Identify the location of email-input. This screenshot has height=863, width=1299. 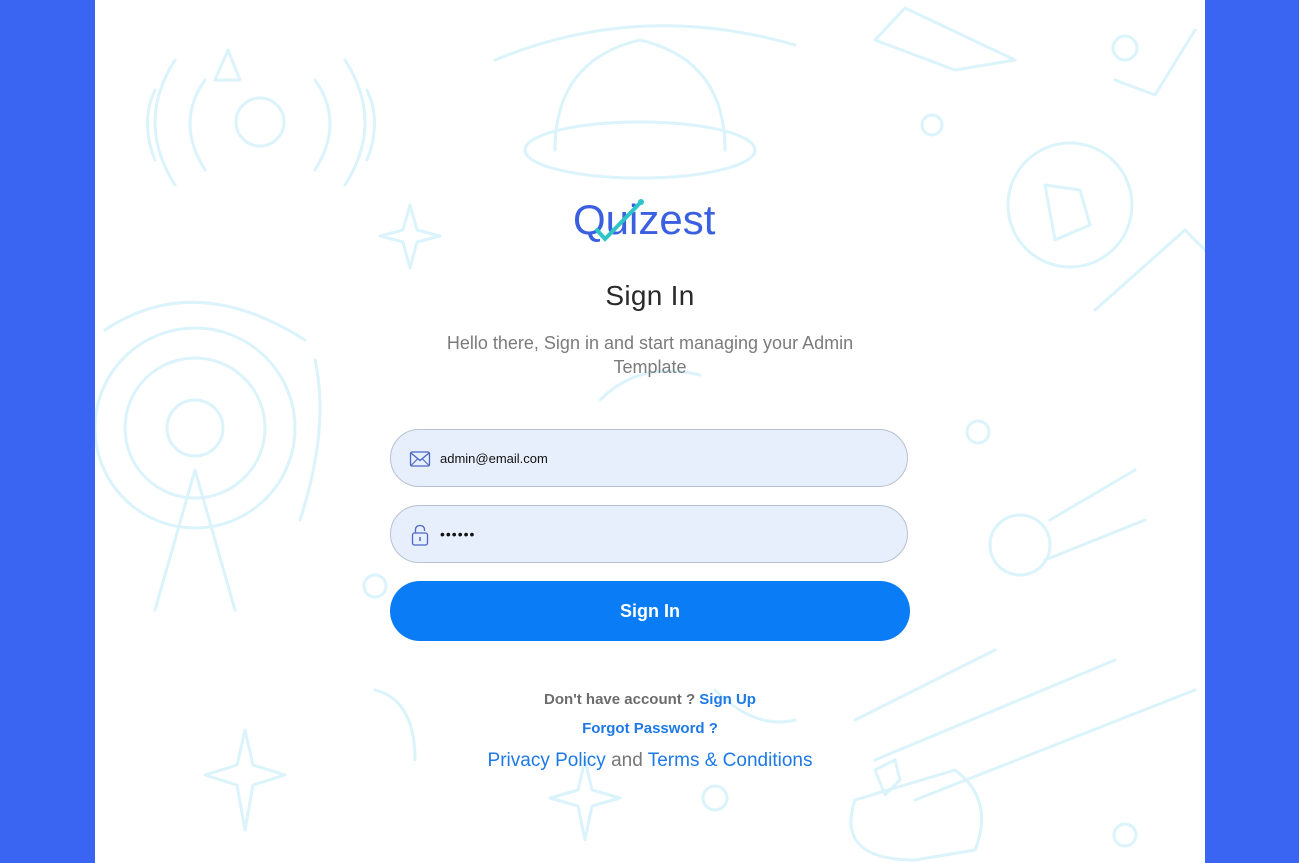
(660, 458).